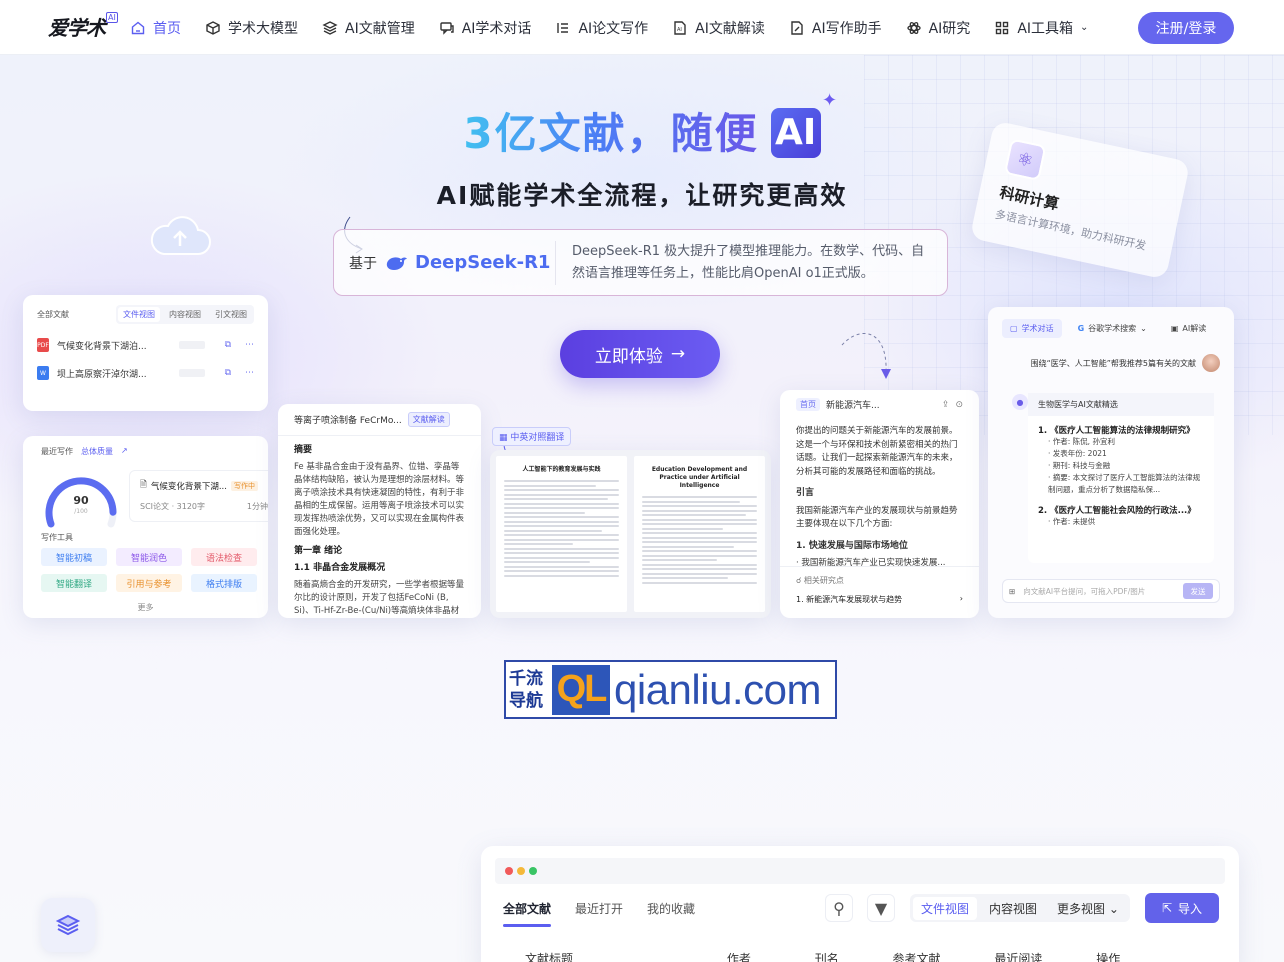 This screenshot has width=1284, height=962. What do you see at coordinates (97, 451) in the screenshot?
I see `quality-link: 总体质量` at bounding box center [97, 451].